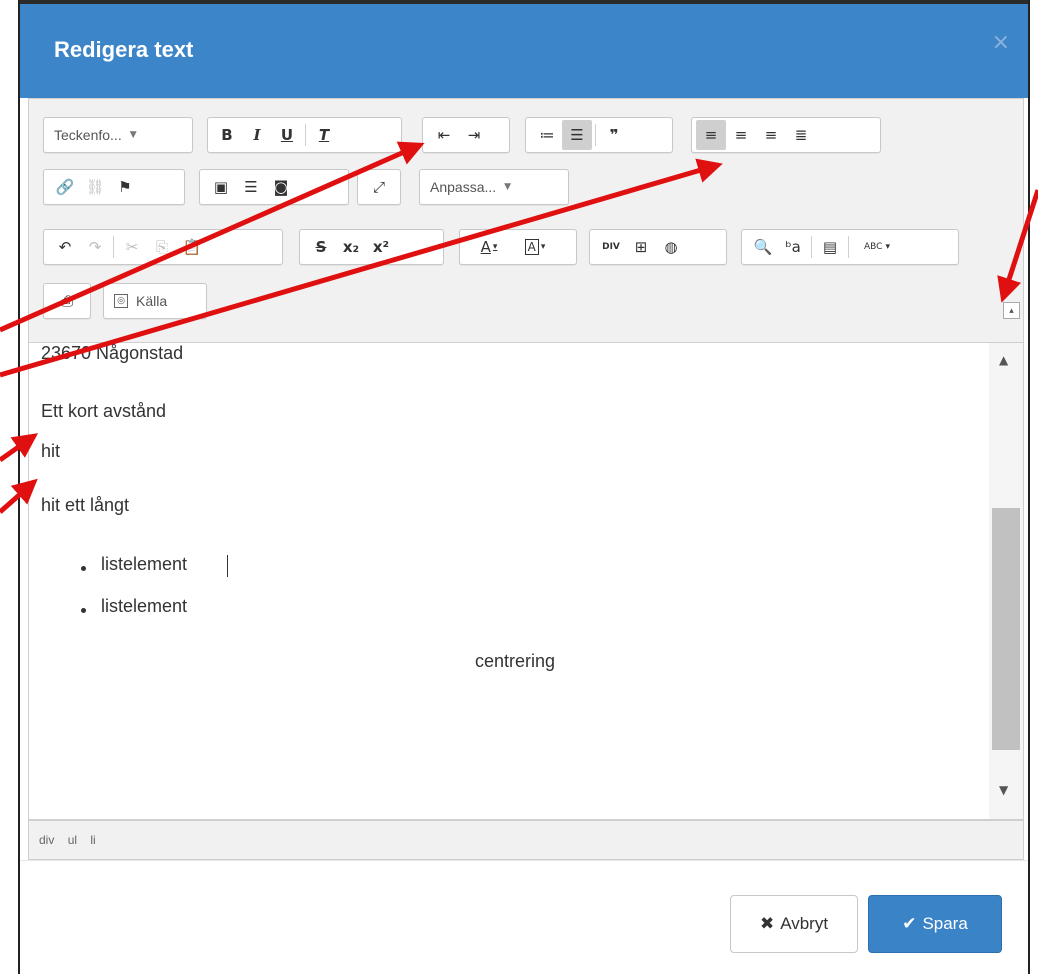  I want to click on table-button: ⊞, so click(641, 247).